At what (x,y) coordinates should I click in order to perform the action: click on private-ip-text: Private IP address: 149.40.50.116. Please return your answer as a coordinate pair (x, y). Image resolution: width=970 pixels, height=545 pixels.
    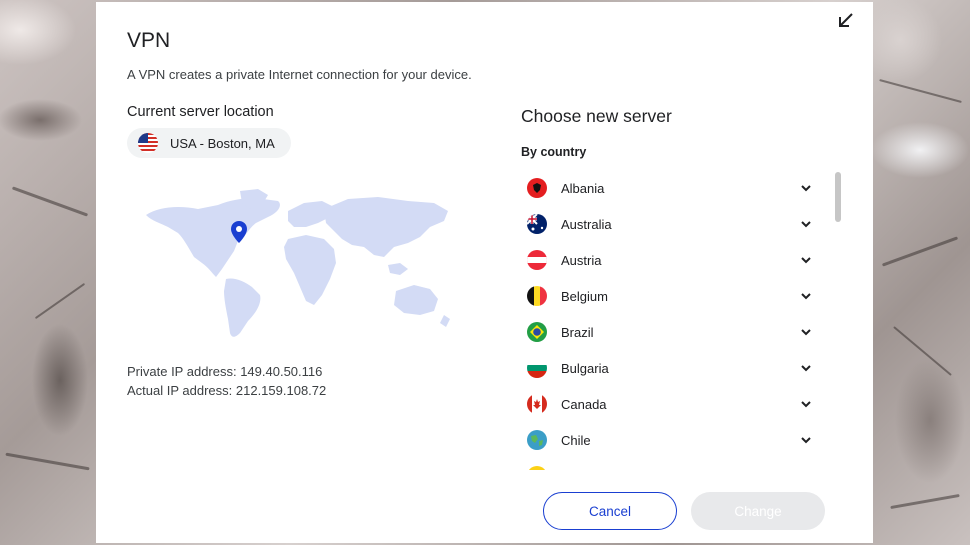
    Looking at the image, I should click on (225, 371).